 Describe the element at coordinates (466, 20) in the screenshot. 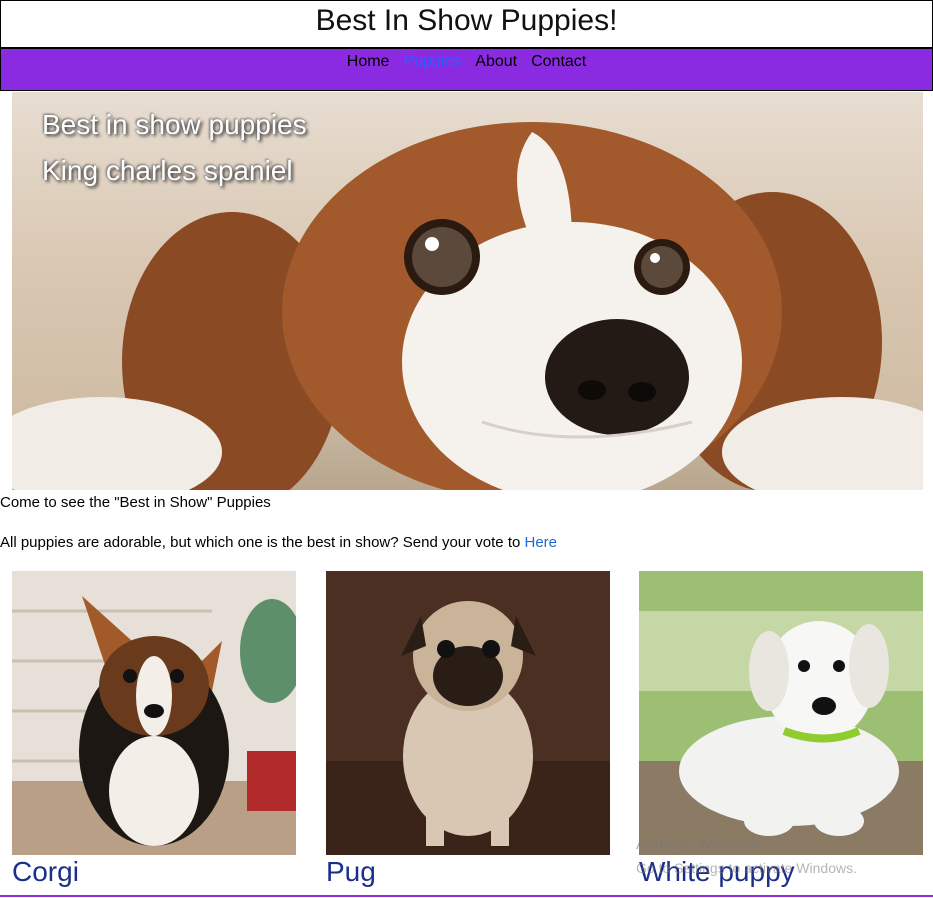

I see `page-title: Best In Show Puppies!` at that location.